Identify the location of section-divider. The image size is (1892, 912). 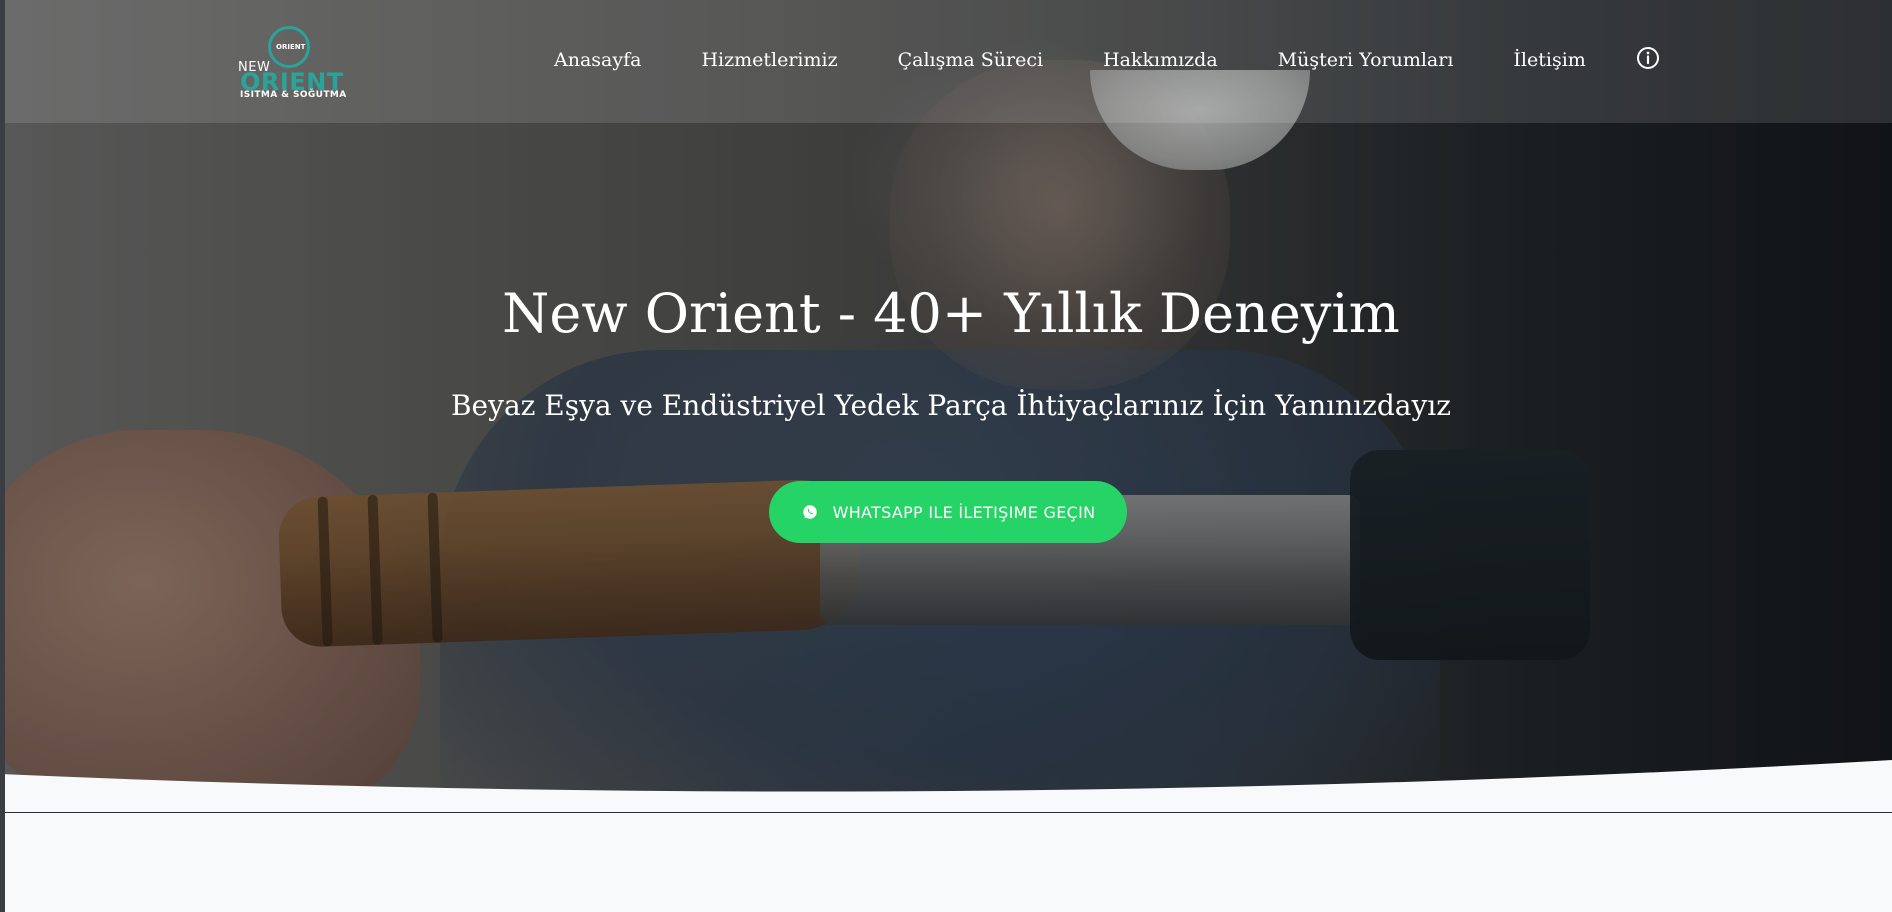
(946, 812).